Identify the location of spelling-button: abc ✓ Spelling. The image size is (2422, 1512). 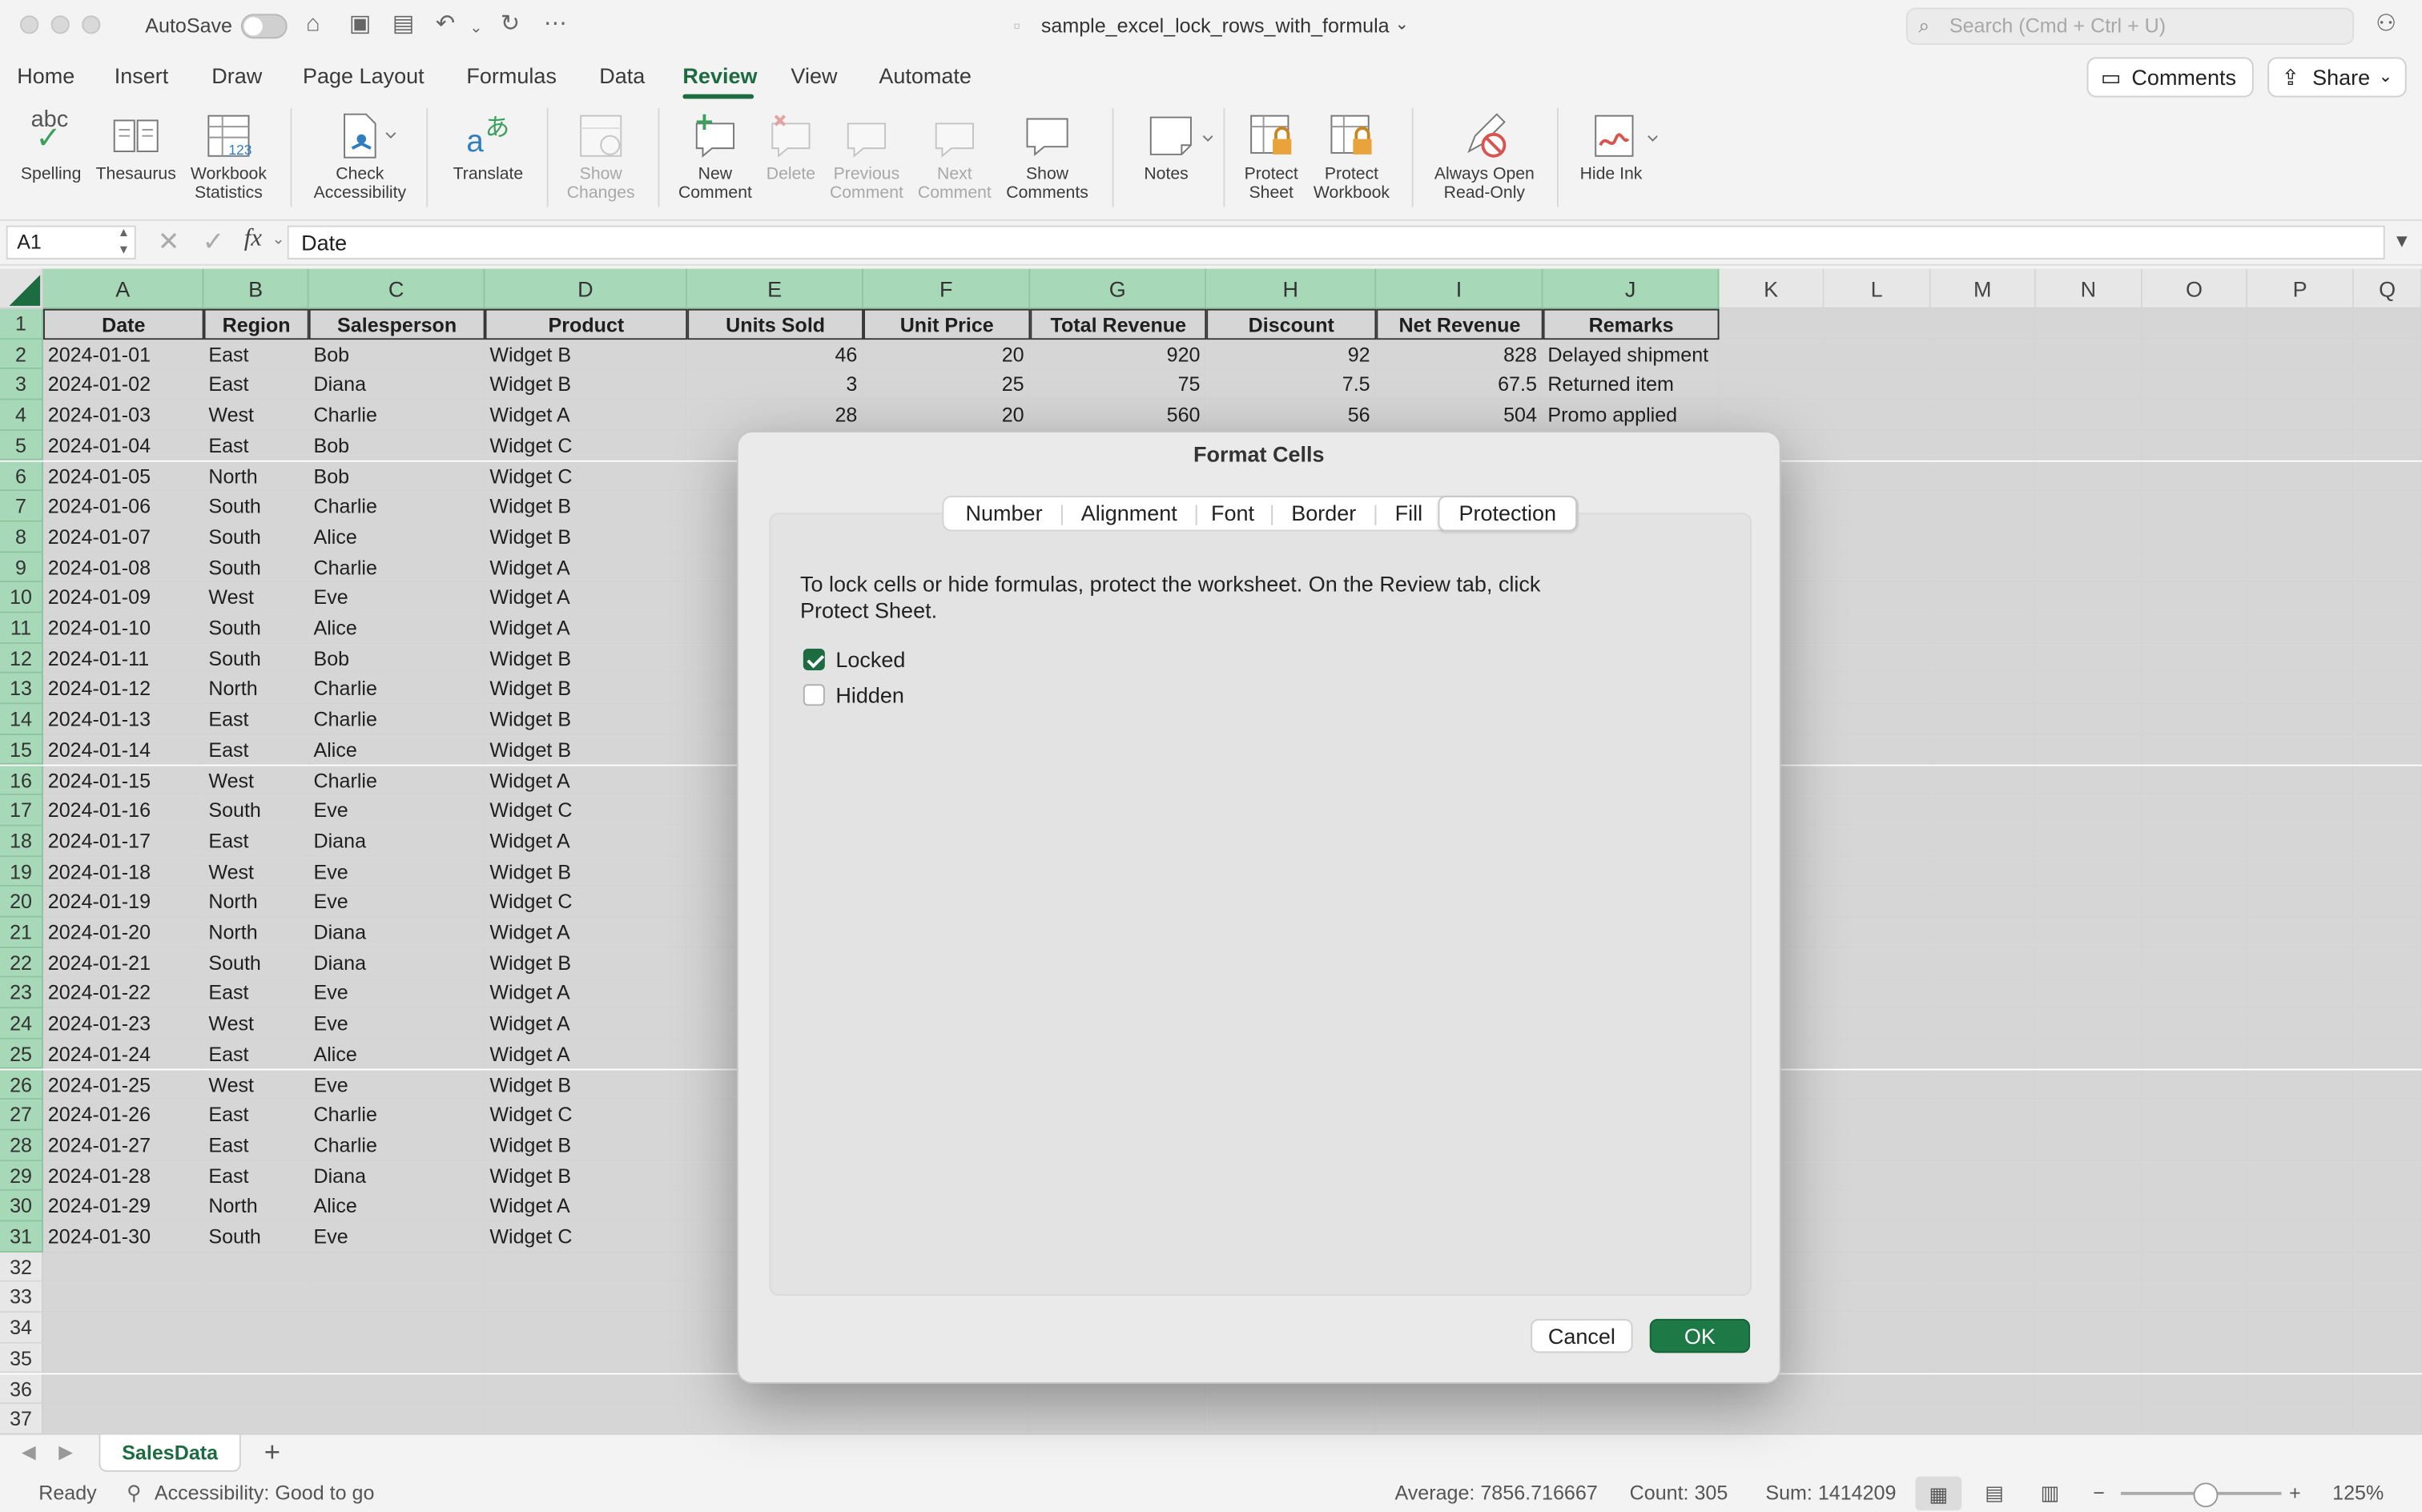
(50, 142).